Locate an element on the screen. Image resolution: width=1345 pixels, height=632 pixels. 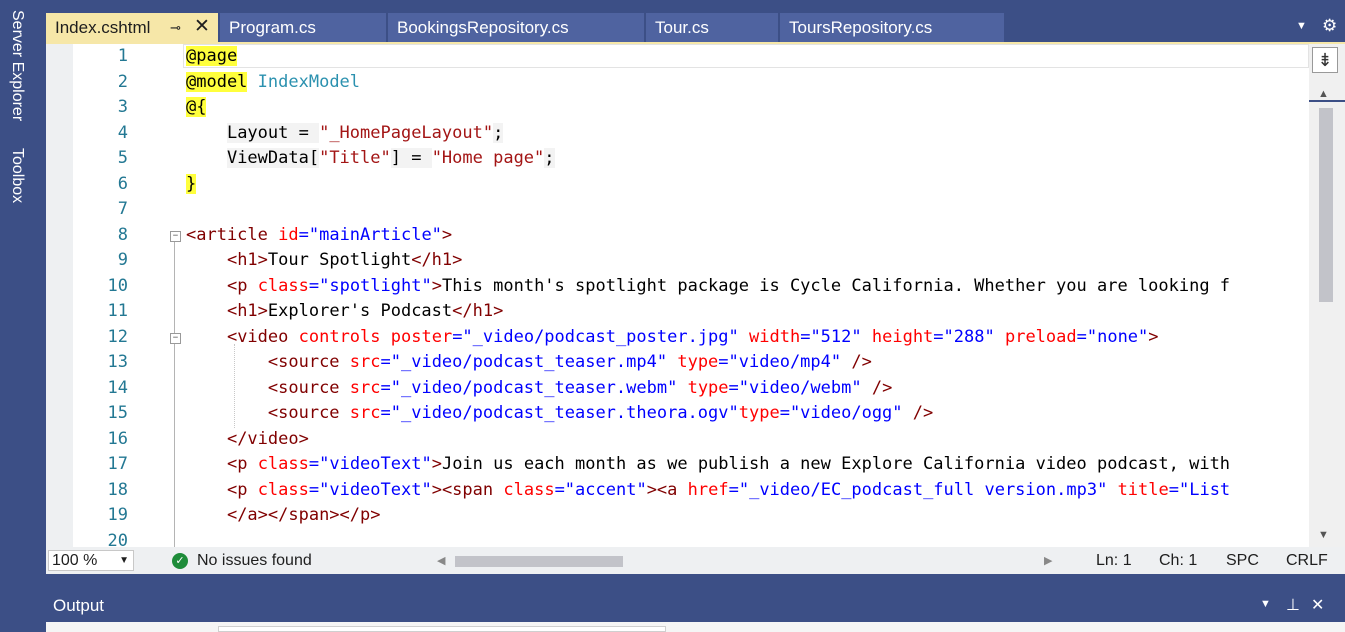
scroll-up-icon: ▲ is located at coordinates (1323, 94).